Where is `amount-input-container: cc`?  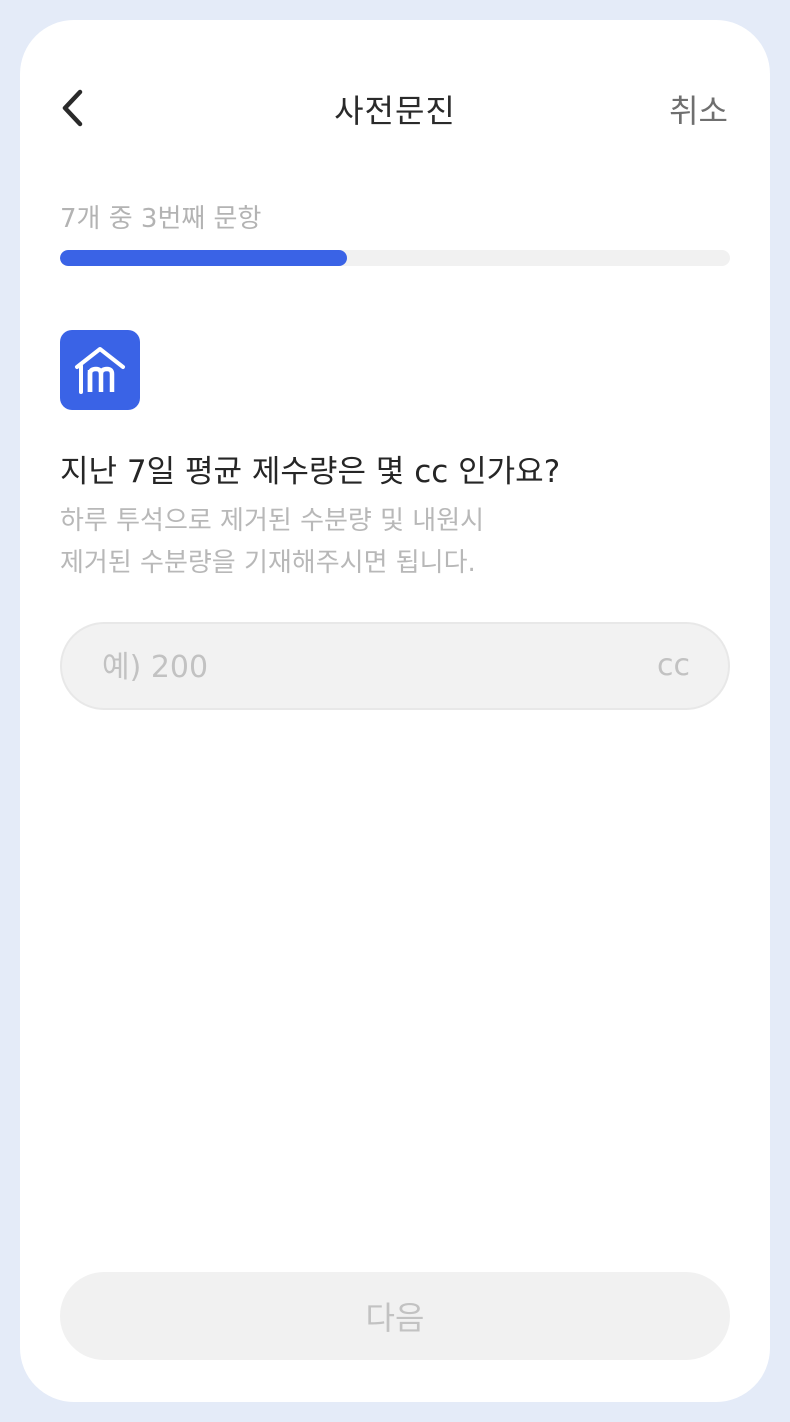 amount-input-container: cc is located at coordinates (395, 666).